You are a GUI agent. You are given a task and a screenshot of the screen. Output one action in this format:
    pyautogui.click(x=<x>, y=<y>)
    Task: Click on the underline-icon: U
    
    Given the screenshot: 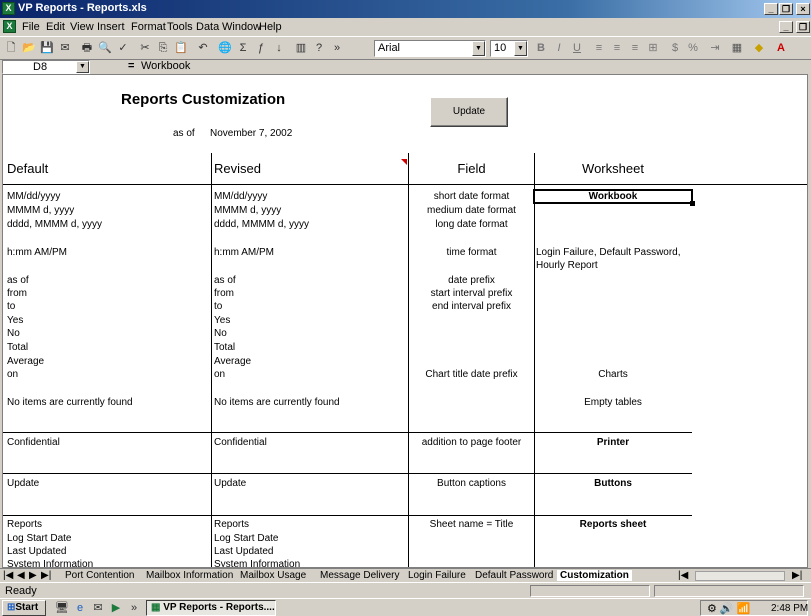 What is the action you would take?
    pyautogui.click(x=577, y=48)
    